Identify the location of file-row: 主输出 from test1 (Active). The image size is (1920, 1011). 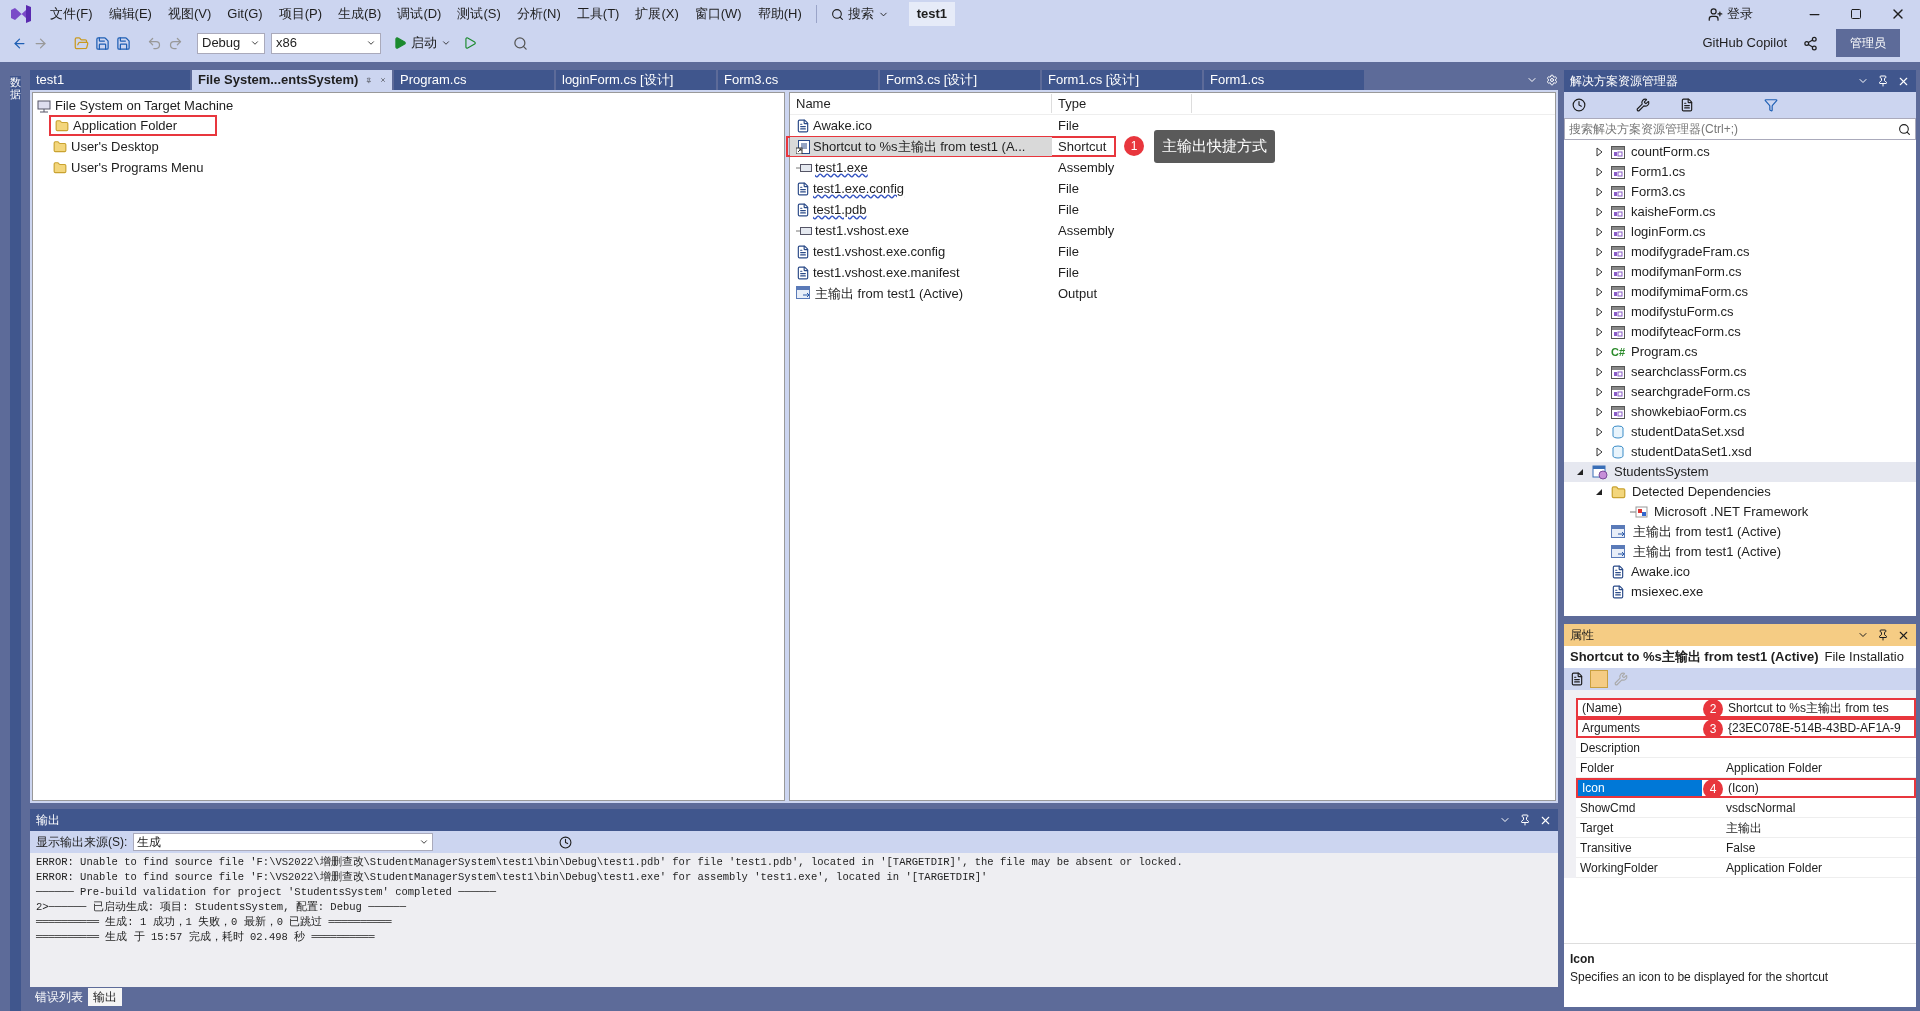
(921, 293).